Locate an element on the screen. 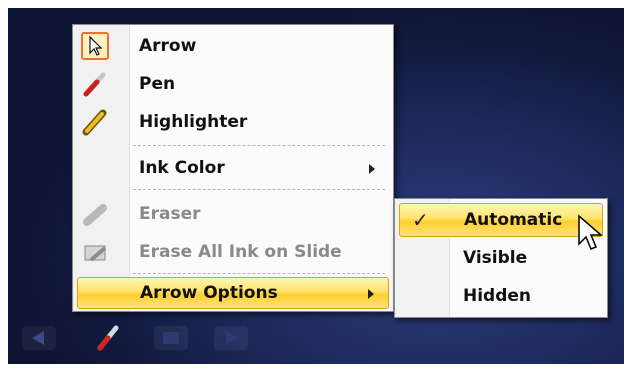 Image resolution: width=632 pixels, height=372 pixels. mouse-cursor-icon is located at coordinates (591, 232).